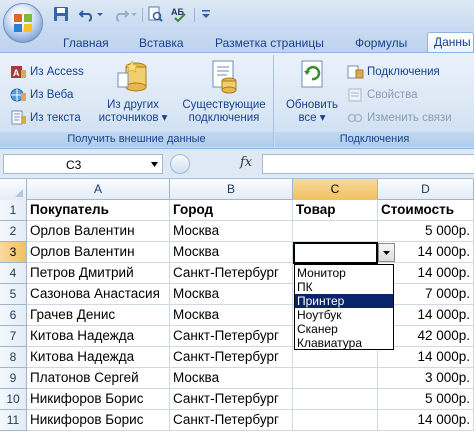 The width and height of the screenshot is (474, 442). Describe the element at coordinates (13, 336) in the screenshot. I see `row-header: 7` at that location.